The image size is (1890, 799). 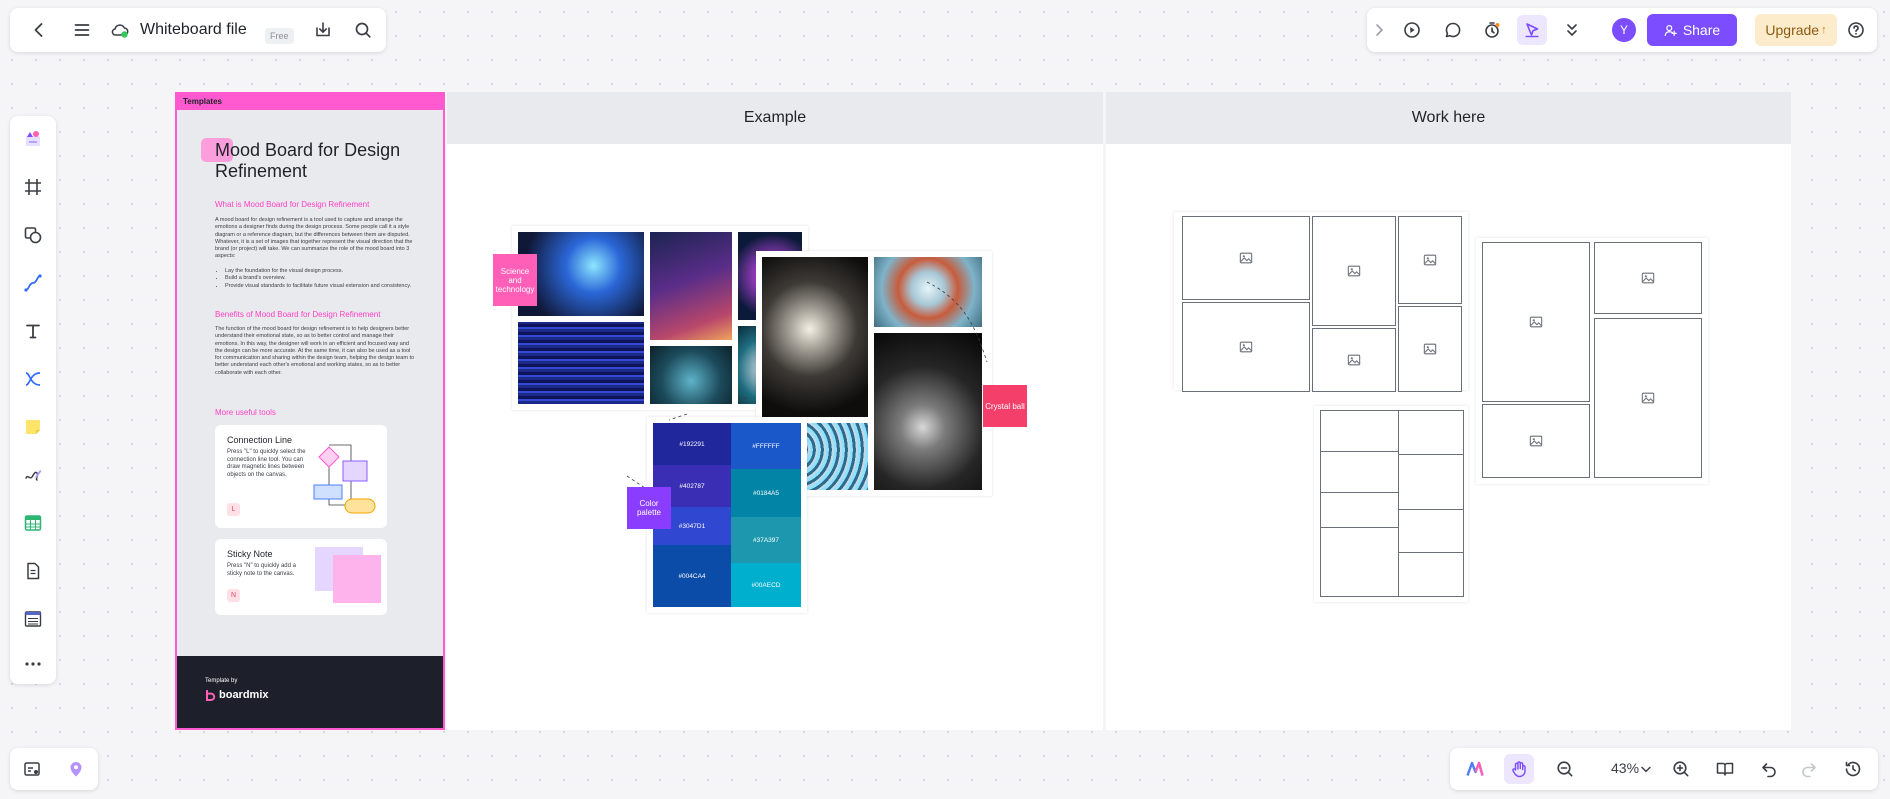 I want to click on shortcut-key-badge: L, so click(x=233, y=509).